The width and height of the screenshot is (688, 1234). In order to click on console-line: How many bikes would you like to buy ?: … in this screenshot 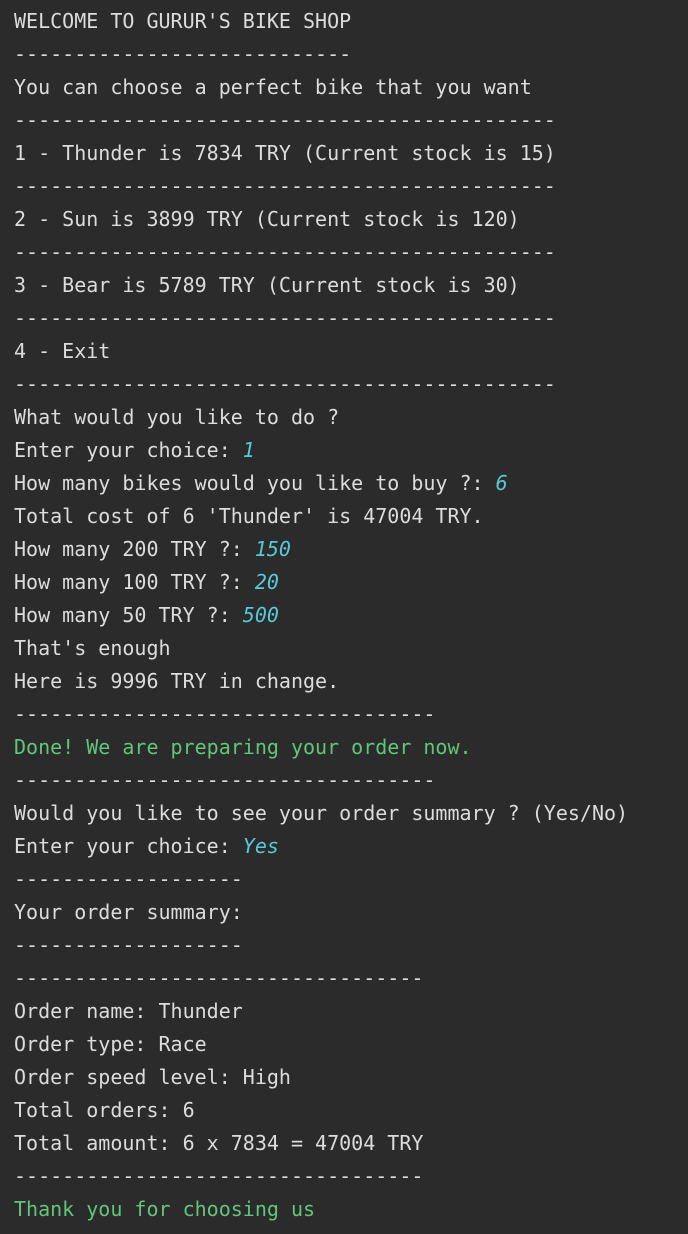, I will do `click(344, 483)`.